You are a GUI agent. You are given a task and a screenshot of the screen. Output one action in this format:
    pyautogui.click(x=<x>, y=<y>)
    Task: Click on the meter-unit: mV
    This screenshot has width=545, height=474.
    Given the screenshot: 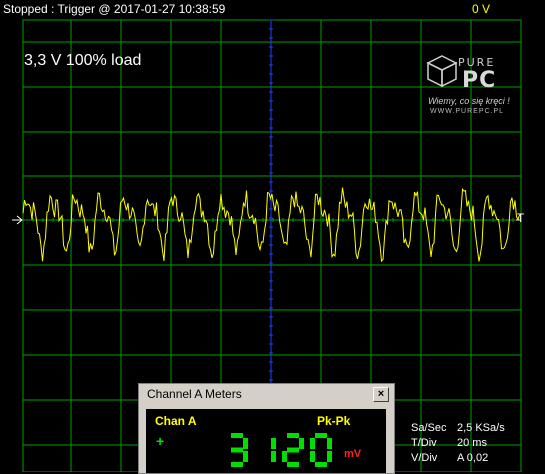 What is the action you would take?
    pyautogui.click(x=353, y=454)
    